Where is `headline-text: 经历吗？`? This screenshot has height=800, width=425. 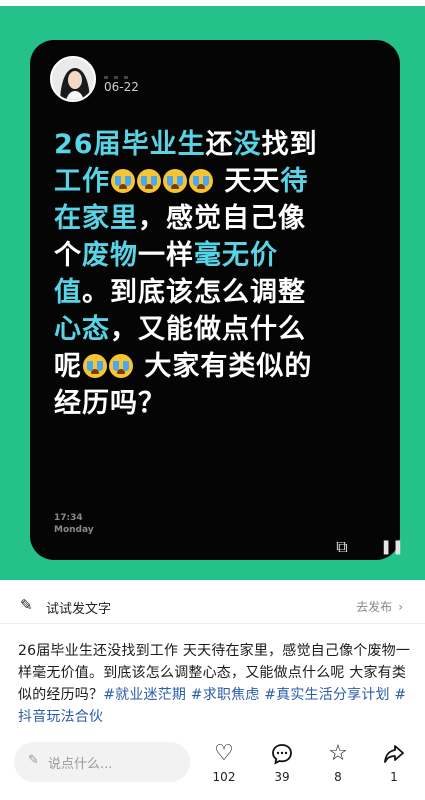
headline-text: 经历吗？ is located at coordinates (110, 403).